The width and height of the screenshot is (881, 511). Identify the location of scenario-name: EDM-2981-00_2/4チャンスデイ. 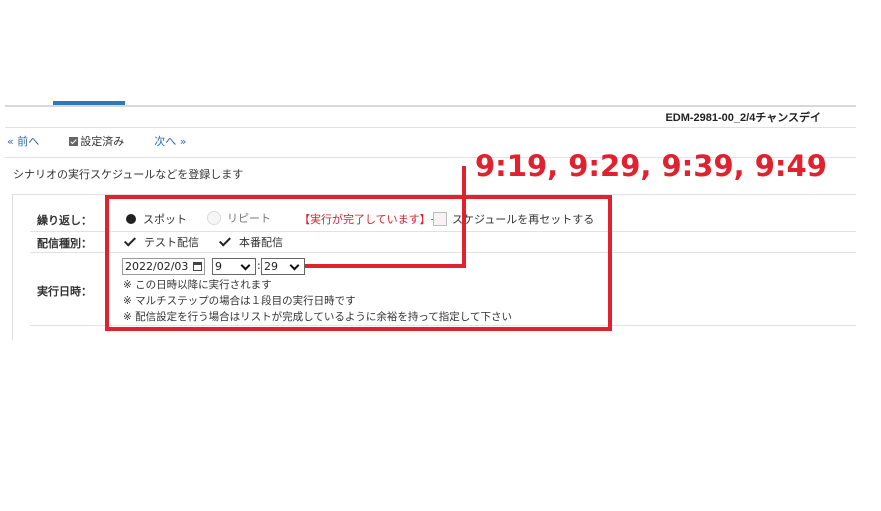
(743, 118).